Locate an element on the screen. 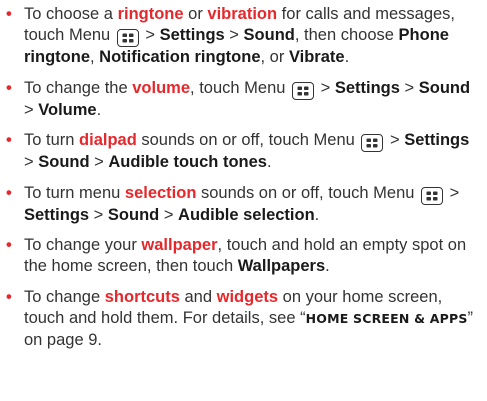  body-text: , touch Menu is located at coordinates (240, 87).